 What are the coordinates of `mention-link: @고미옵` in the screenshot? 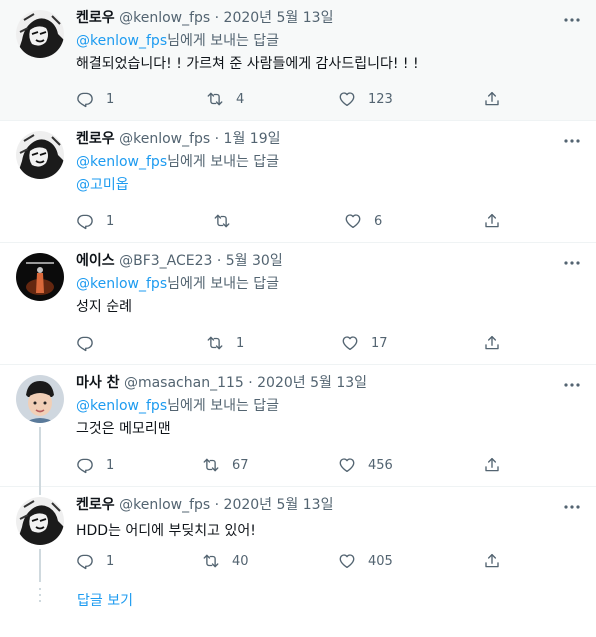 It's located at (102, 185).